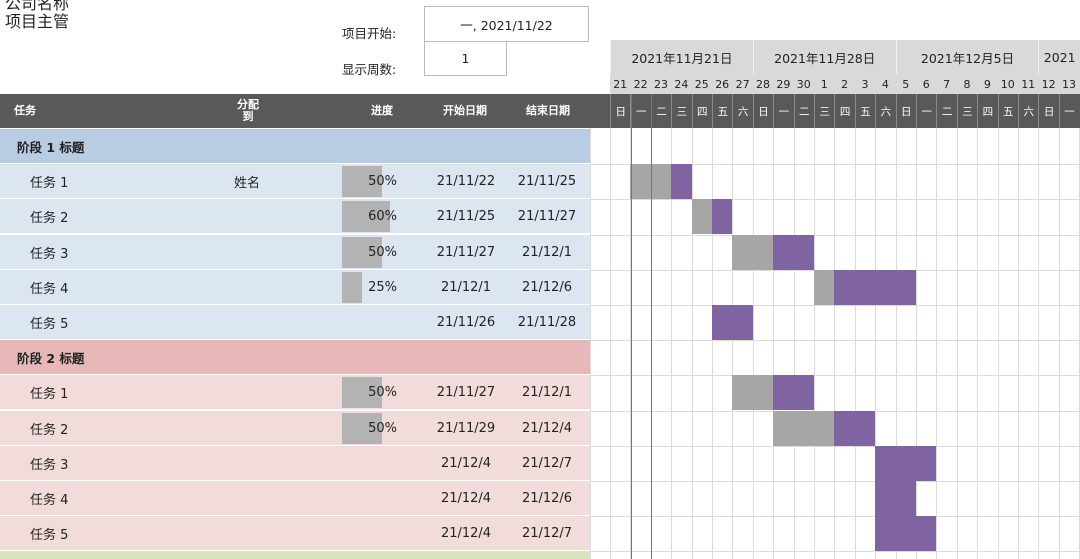 Image resolution: width=1080 pixels, height=559 pixels. Describe the element at coordinates (681, 57) in the screenshot. I see `week-label: 2021年11月21日` at that location.